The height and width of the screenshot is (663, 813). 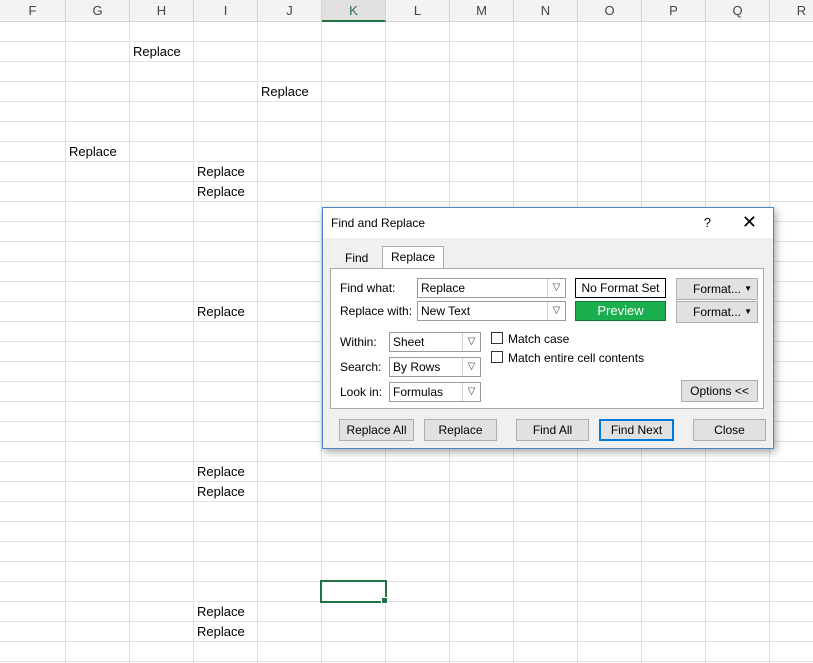 What do you see at coordinates (91, 151) in the screenshot?
I see `cell-g8: Replace` at bounding box center [91, 151].